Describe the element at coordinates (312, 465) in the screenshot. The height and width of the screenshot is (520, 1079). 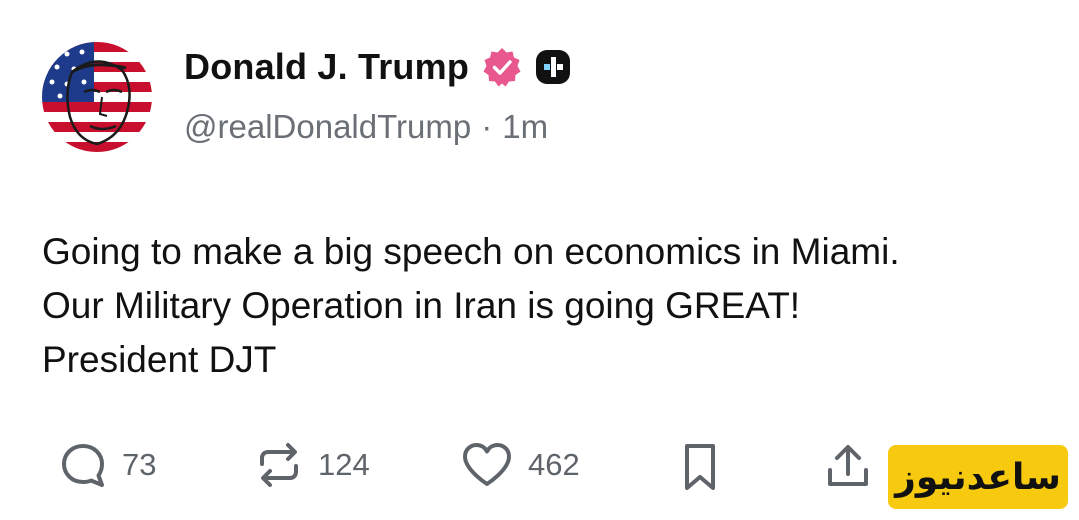
I see `repost-button: 124` at that location.